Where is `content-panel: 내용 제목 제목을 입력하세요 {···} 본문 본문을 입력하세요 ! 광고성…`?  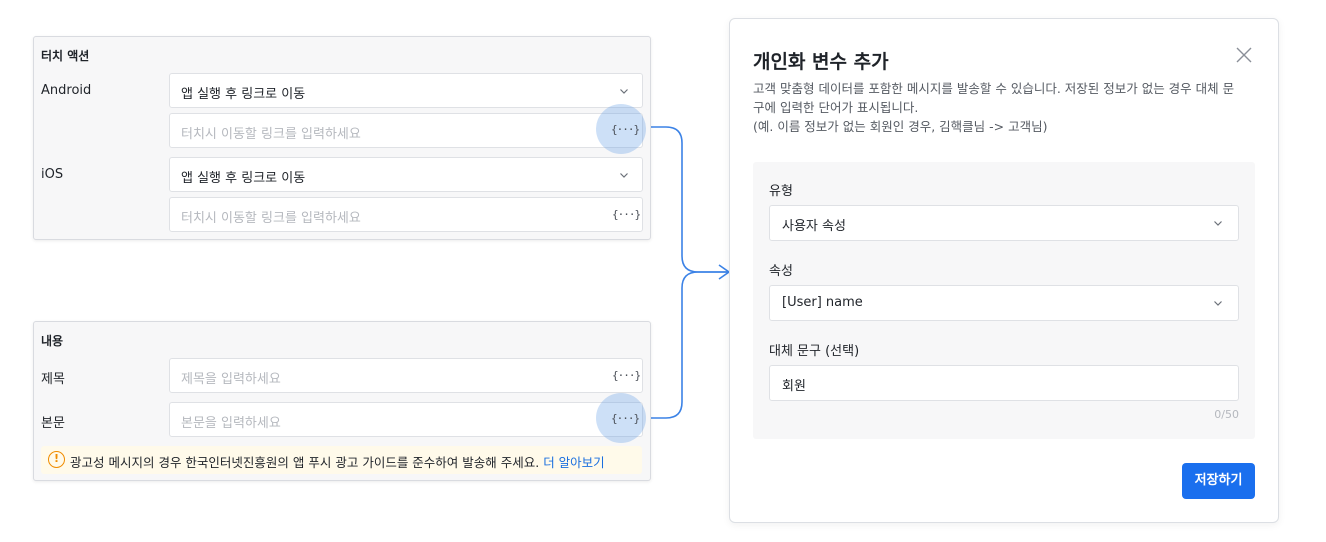
content-panel: 내용 제목 제목을 입력하세요 {···} 본문 본문을 입력하세요 ! 광고성… is located at coordinates (342, 401).